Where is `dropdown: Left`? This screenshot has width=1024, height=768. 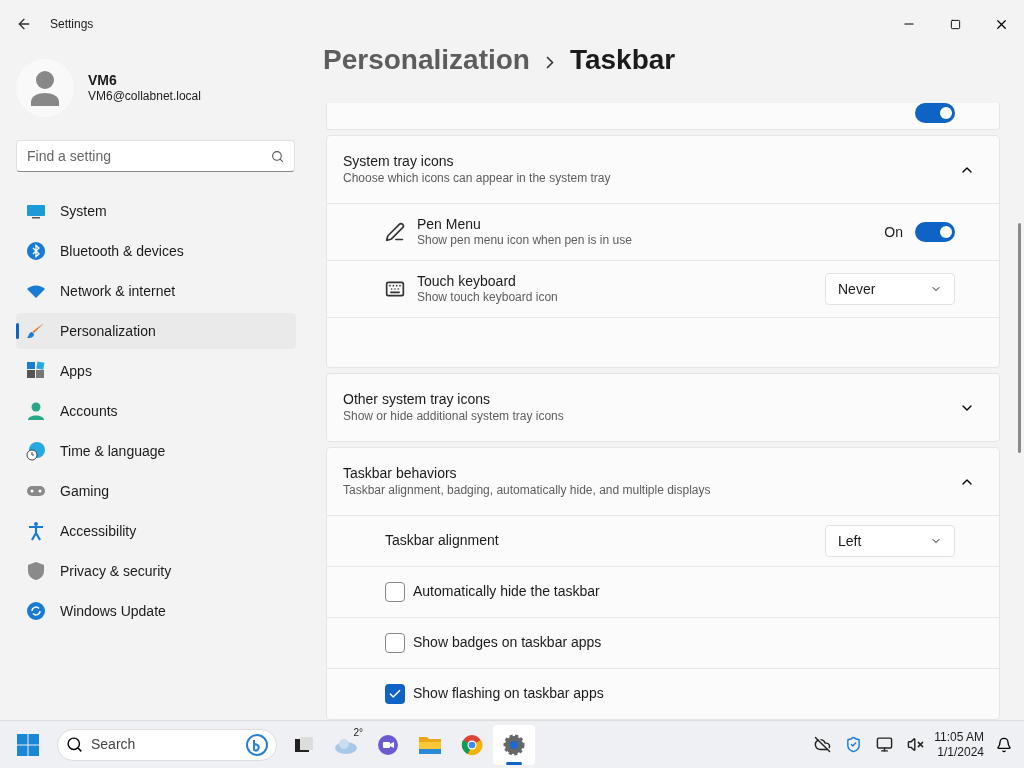
dropdown: Left is located at coordinates (890, 541).